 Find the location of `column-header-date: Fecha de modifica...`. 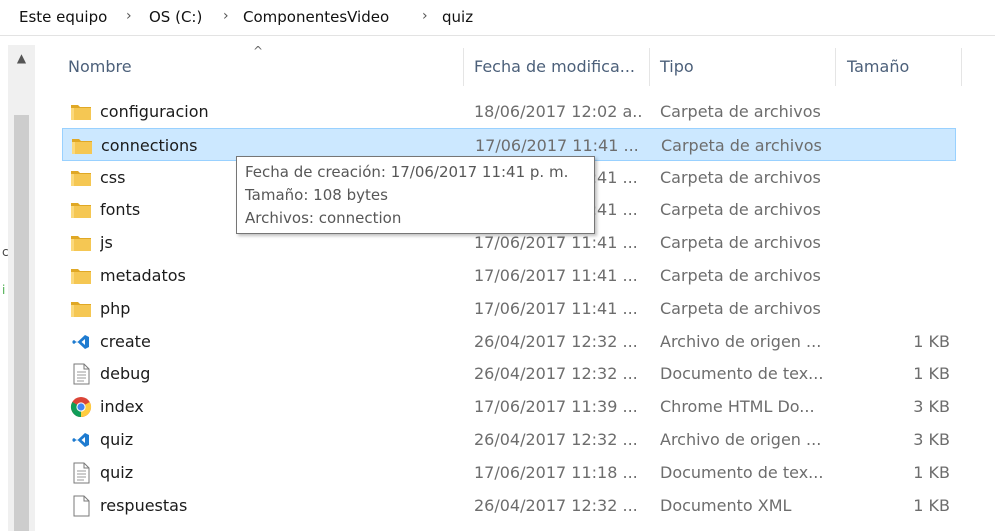

column-header-date: Fecha de modifica... is located at coordinates (557, 67).